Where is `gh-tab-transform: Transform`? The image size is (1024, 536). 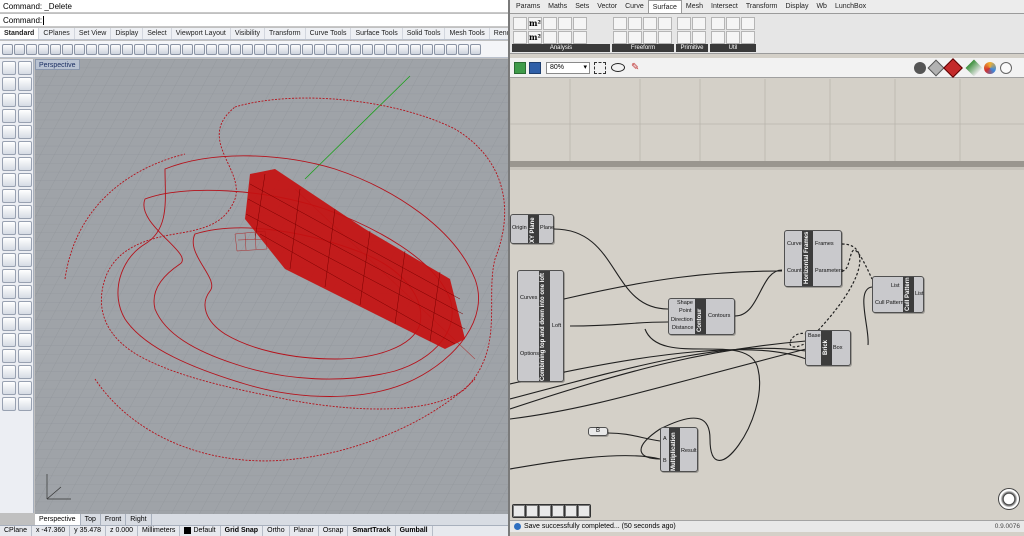 gh-tab-transform: Transform is located at coordinates (762, 6).